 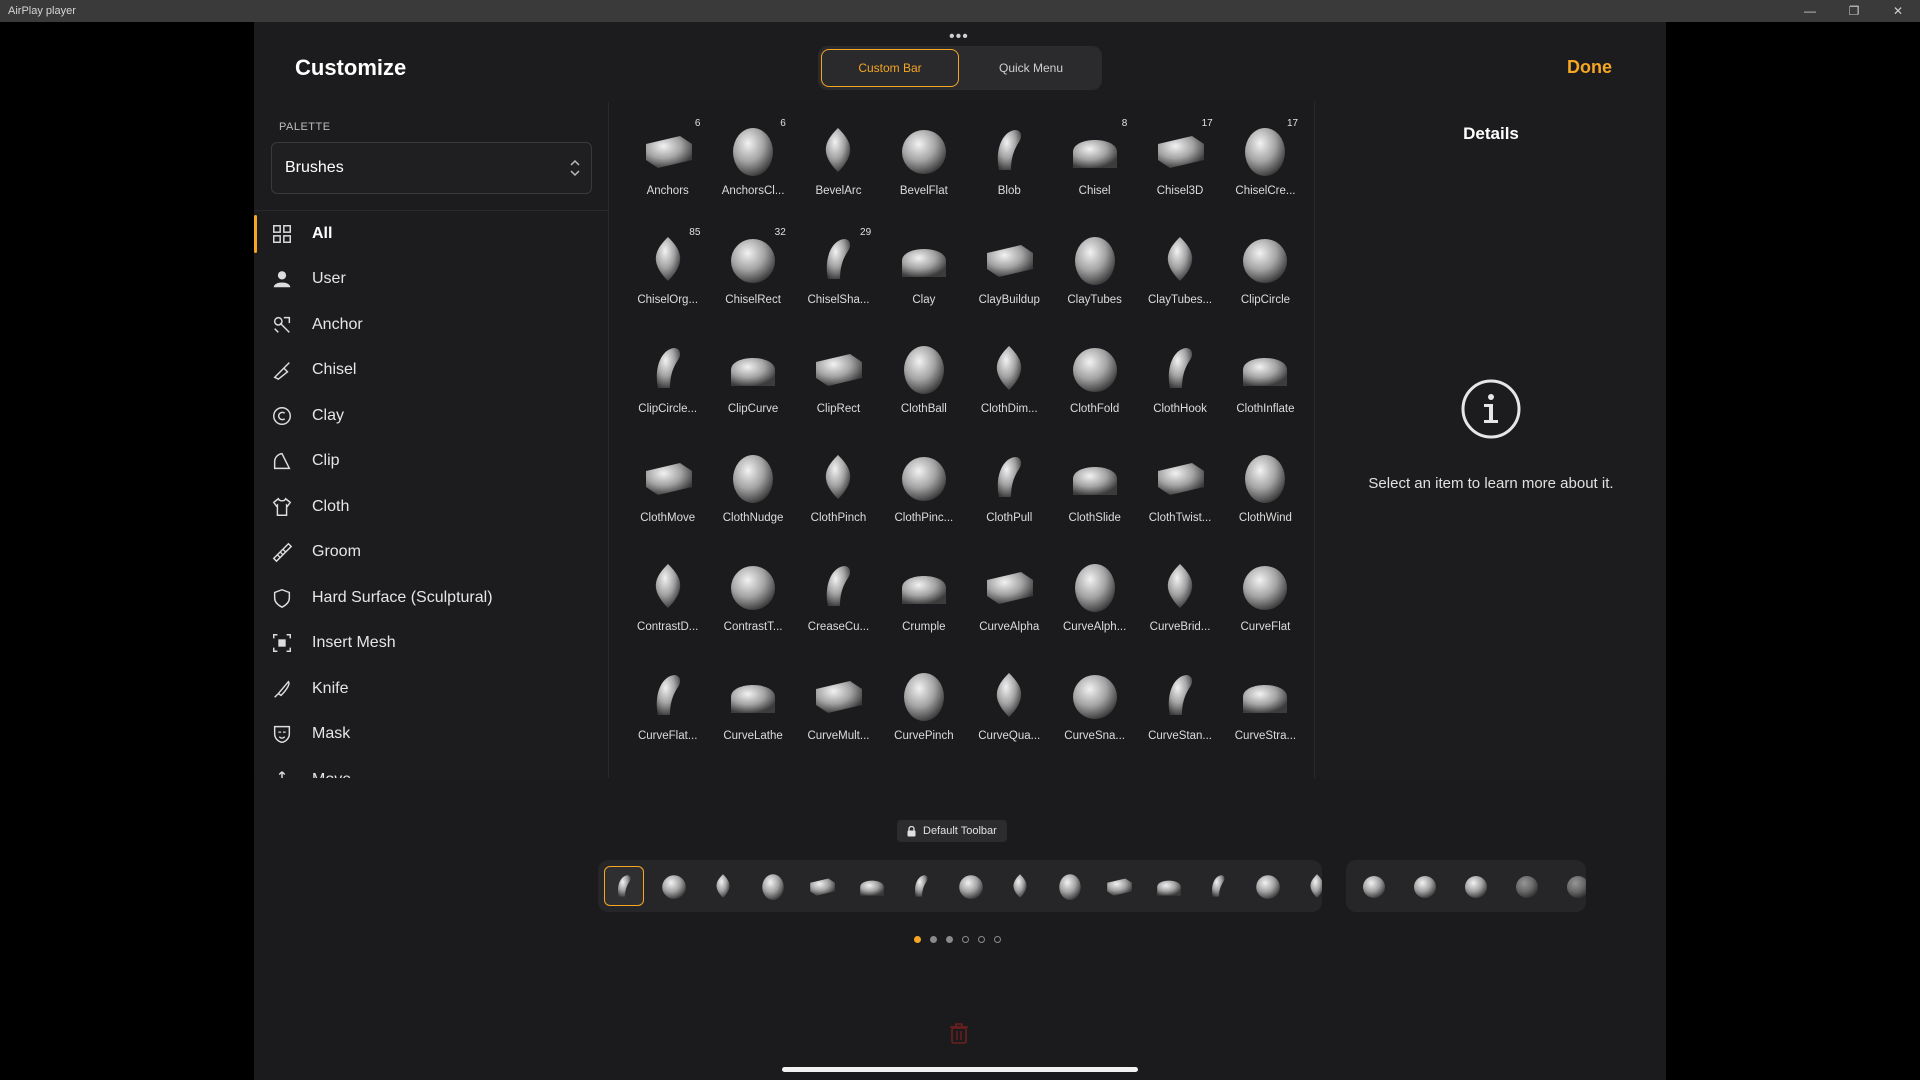 I want to click on home-indicator, so click(x=960, y=1069).